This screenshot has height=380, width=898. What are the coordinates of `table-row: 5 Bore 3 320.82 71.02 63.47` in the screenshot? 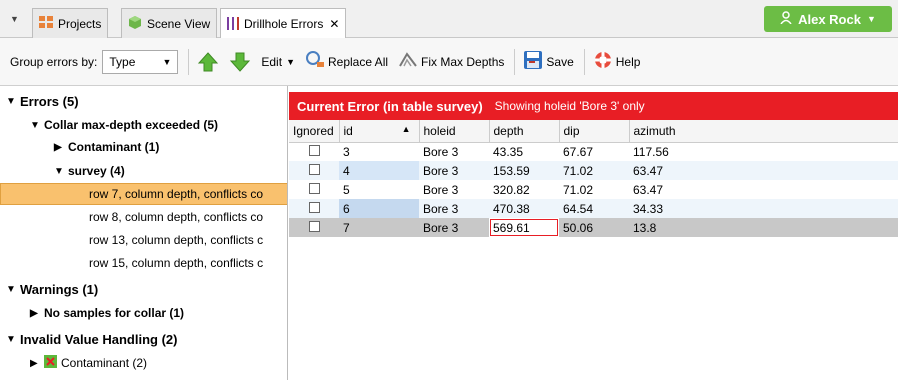 It's located at (593, 189).